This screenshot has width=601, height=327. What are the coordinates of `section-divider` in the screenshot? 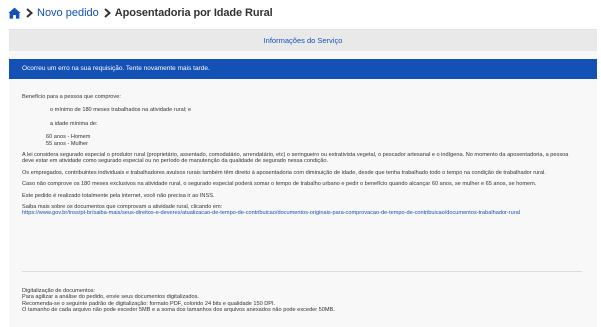 It's located at (302, 271).